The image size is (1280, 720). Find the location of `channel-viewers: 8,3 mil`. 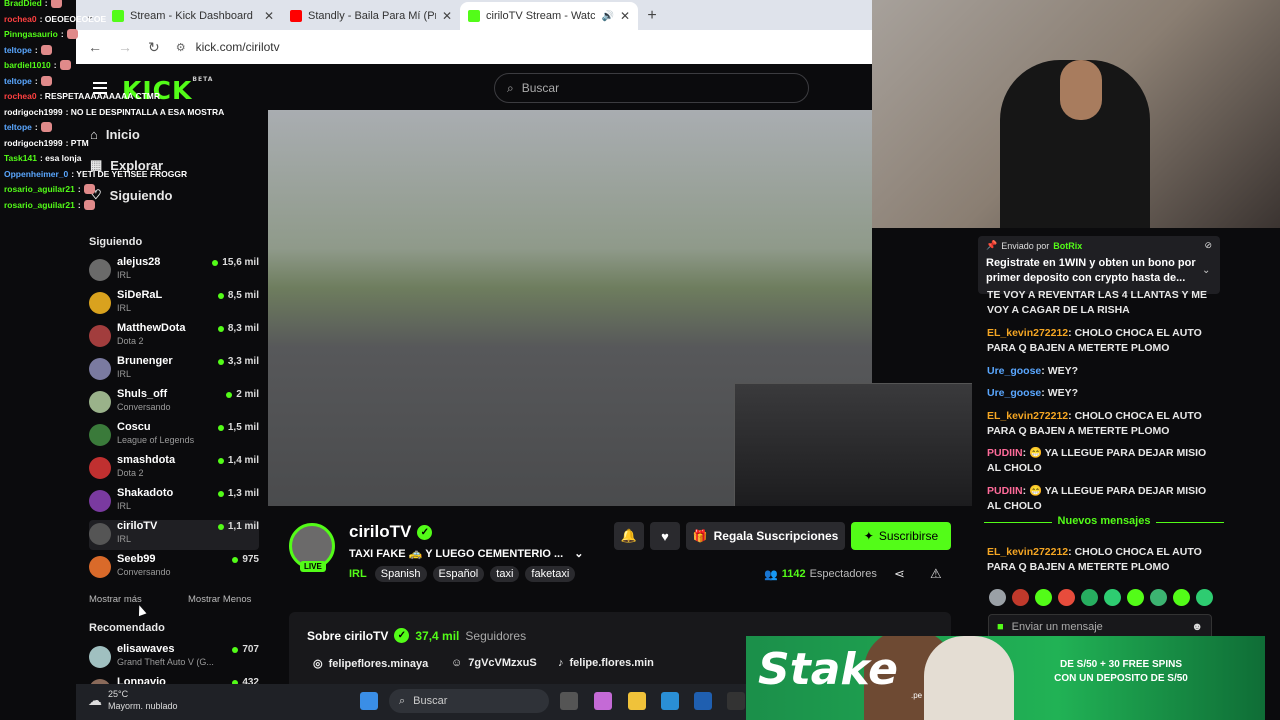

channel-viewers: 8,3 mil is located at coordinates (238, 328).